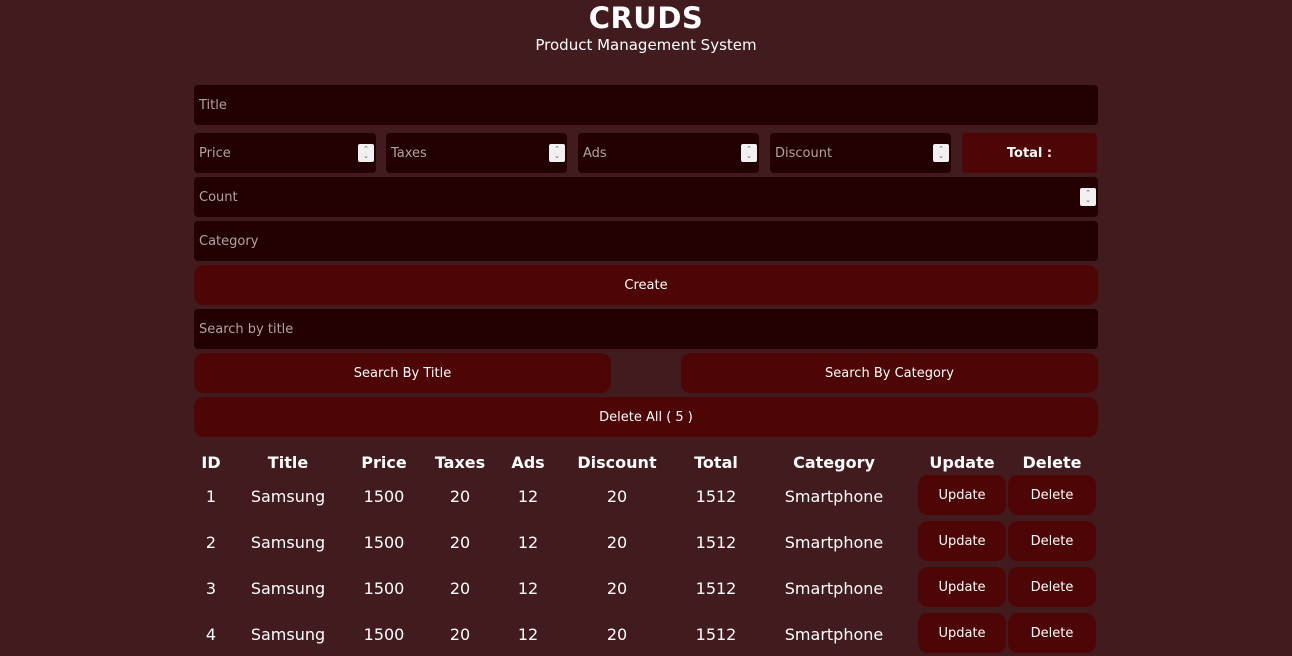  Describe the element at coordinates (476, 153) in the screenshot. I see `taxes-input: Taxes ⌃ ⌄` at that location.